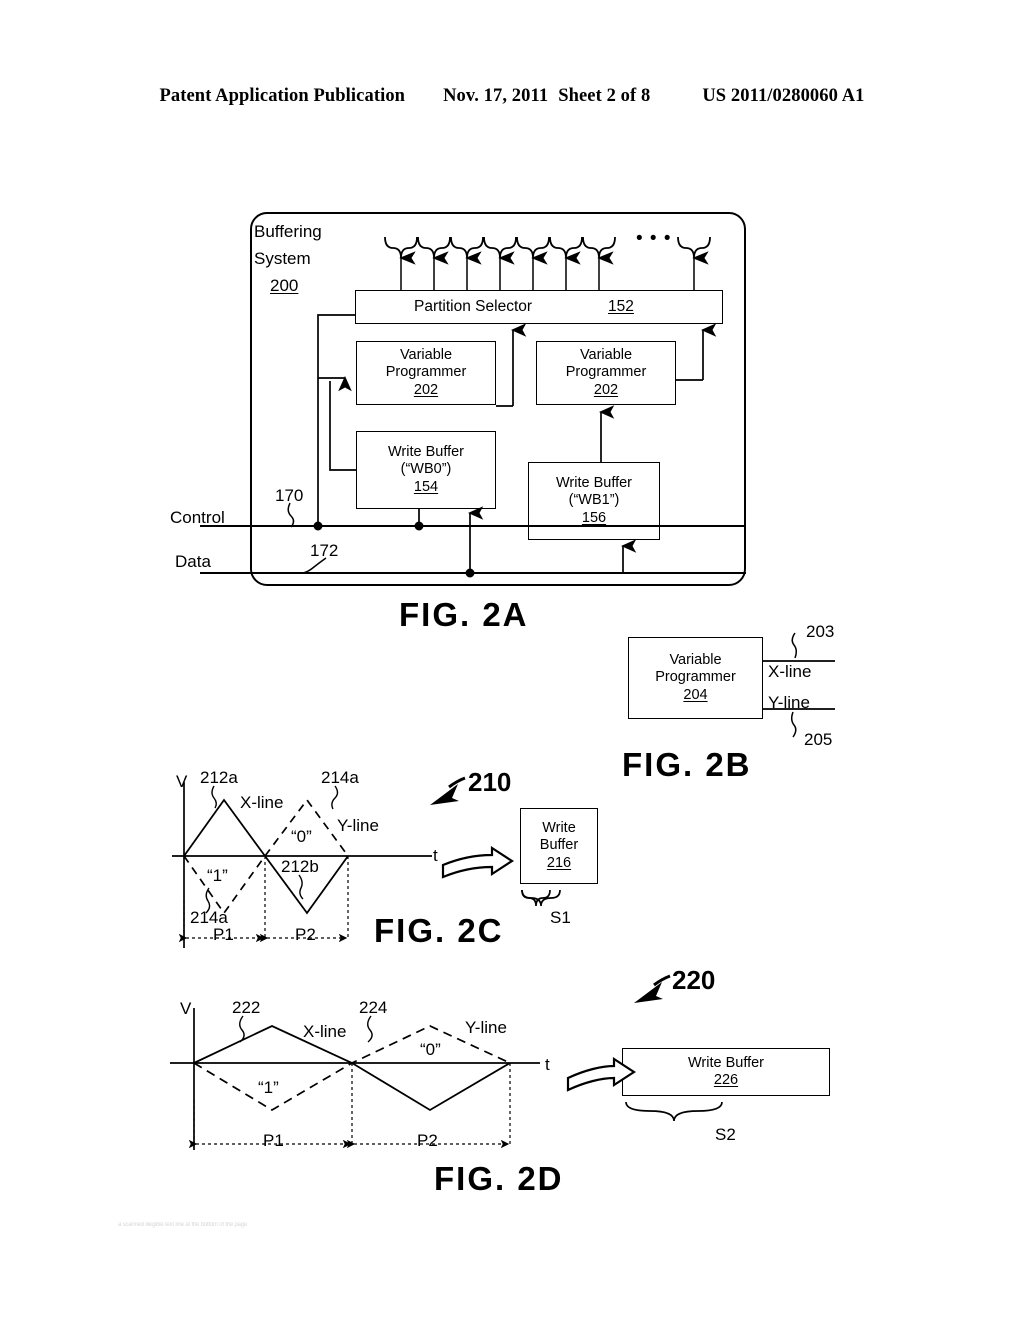 The height and width of the screenshot is (1320, 1024). I want to click on fig2d-ref-224: 224, so click(373, 1007).